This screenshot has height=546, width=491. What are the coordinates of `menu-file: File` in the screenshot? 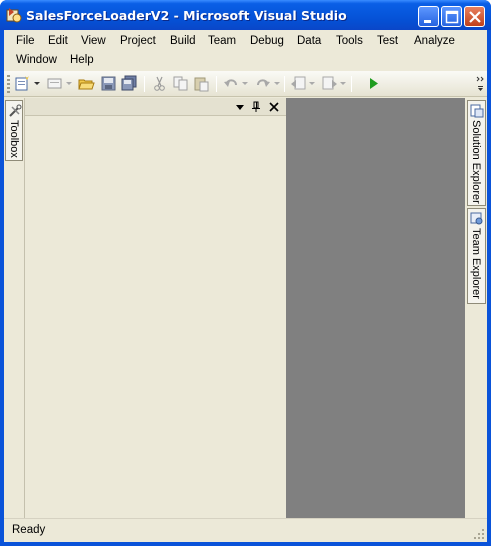 It's located at (25, 41).